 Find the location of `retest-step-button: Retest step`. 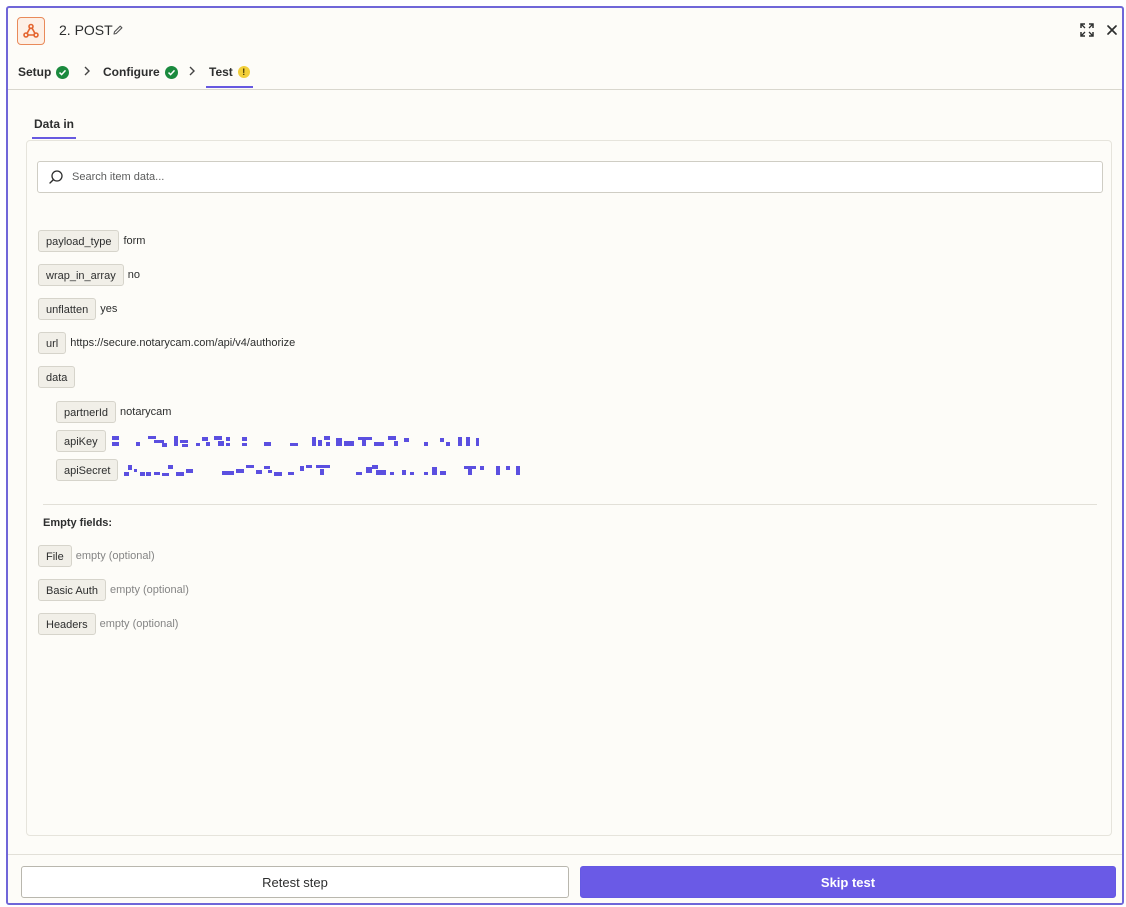

retest-step-button: Retest step is located at coordinates (295, 882).